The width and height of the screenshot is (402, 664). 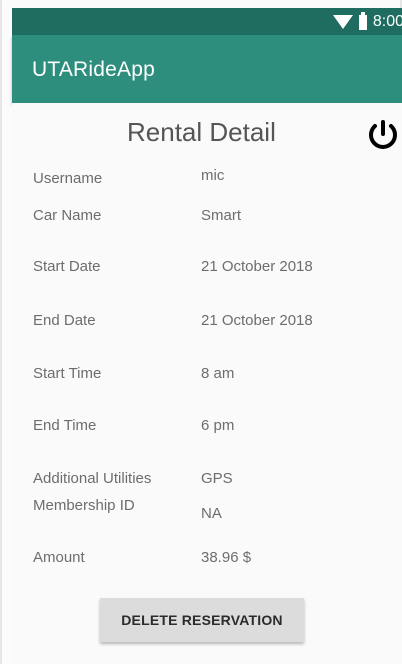 I want to click on start-date-label: Start Date, so click(x=67, y=266).